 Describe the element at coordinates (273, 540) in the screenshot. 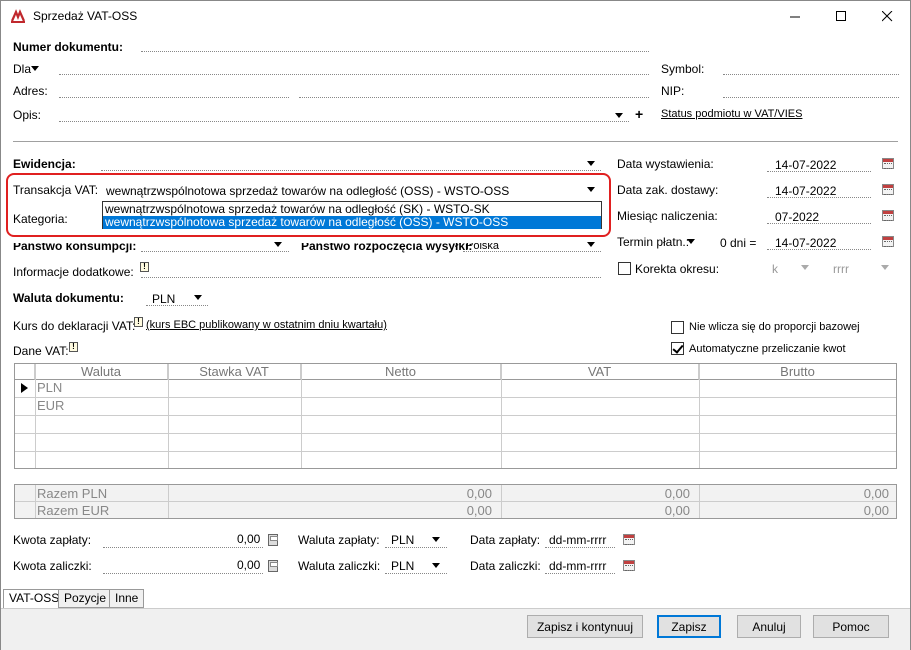

I see `kwota-zaplaty-calculator-icon` at that location.